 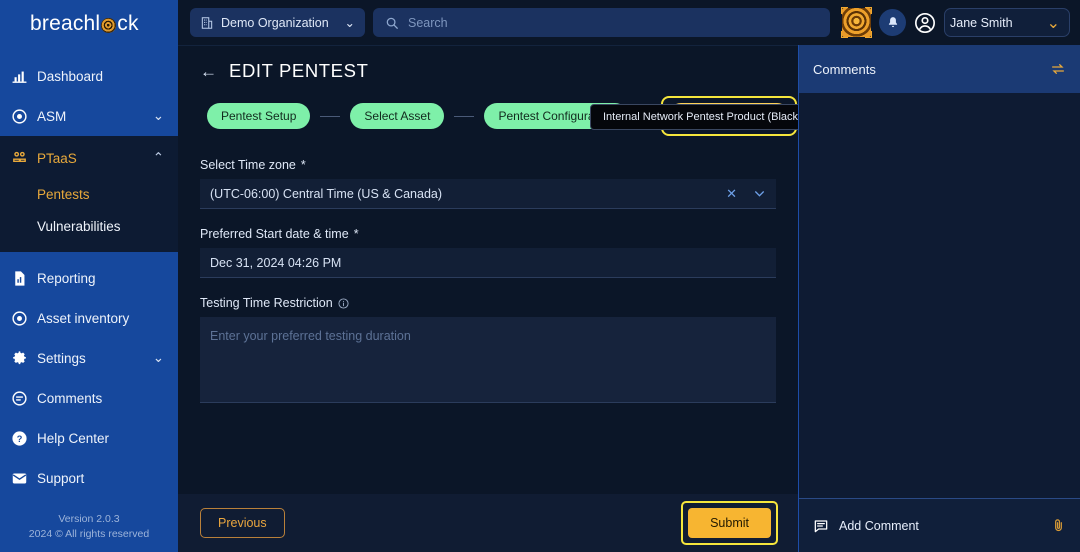 I want to click on timezone-label: Select Time zone, so click(x=248, y=165).